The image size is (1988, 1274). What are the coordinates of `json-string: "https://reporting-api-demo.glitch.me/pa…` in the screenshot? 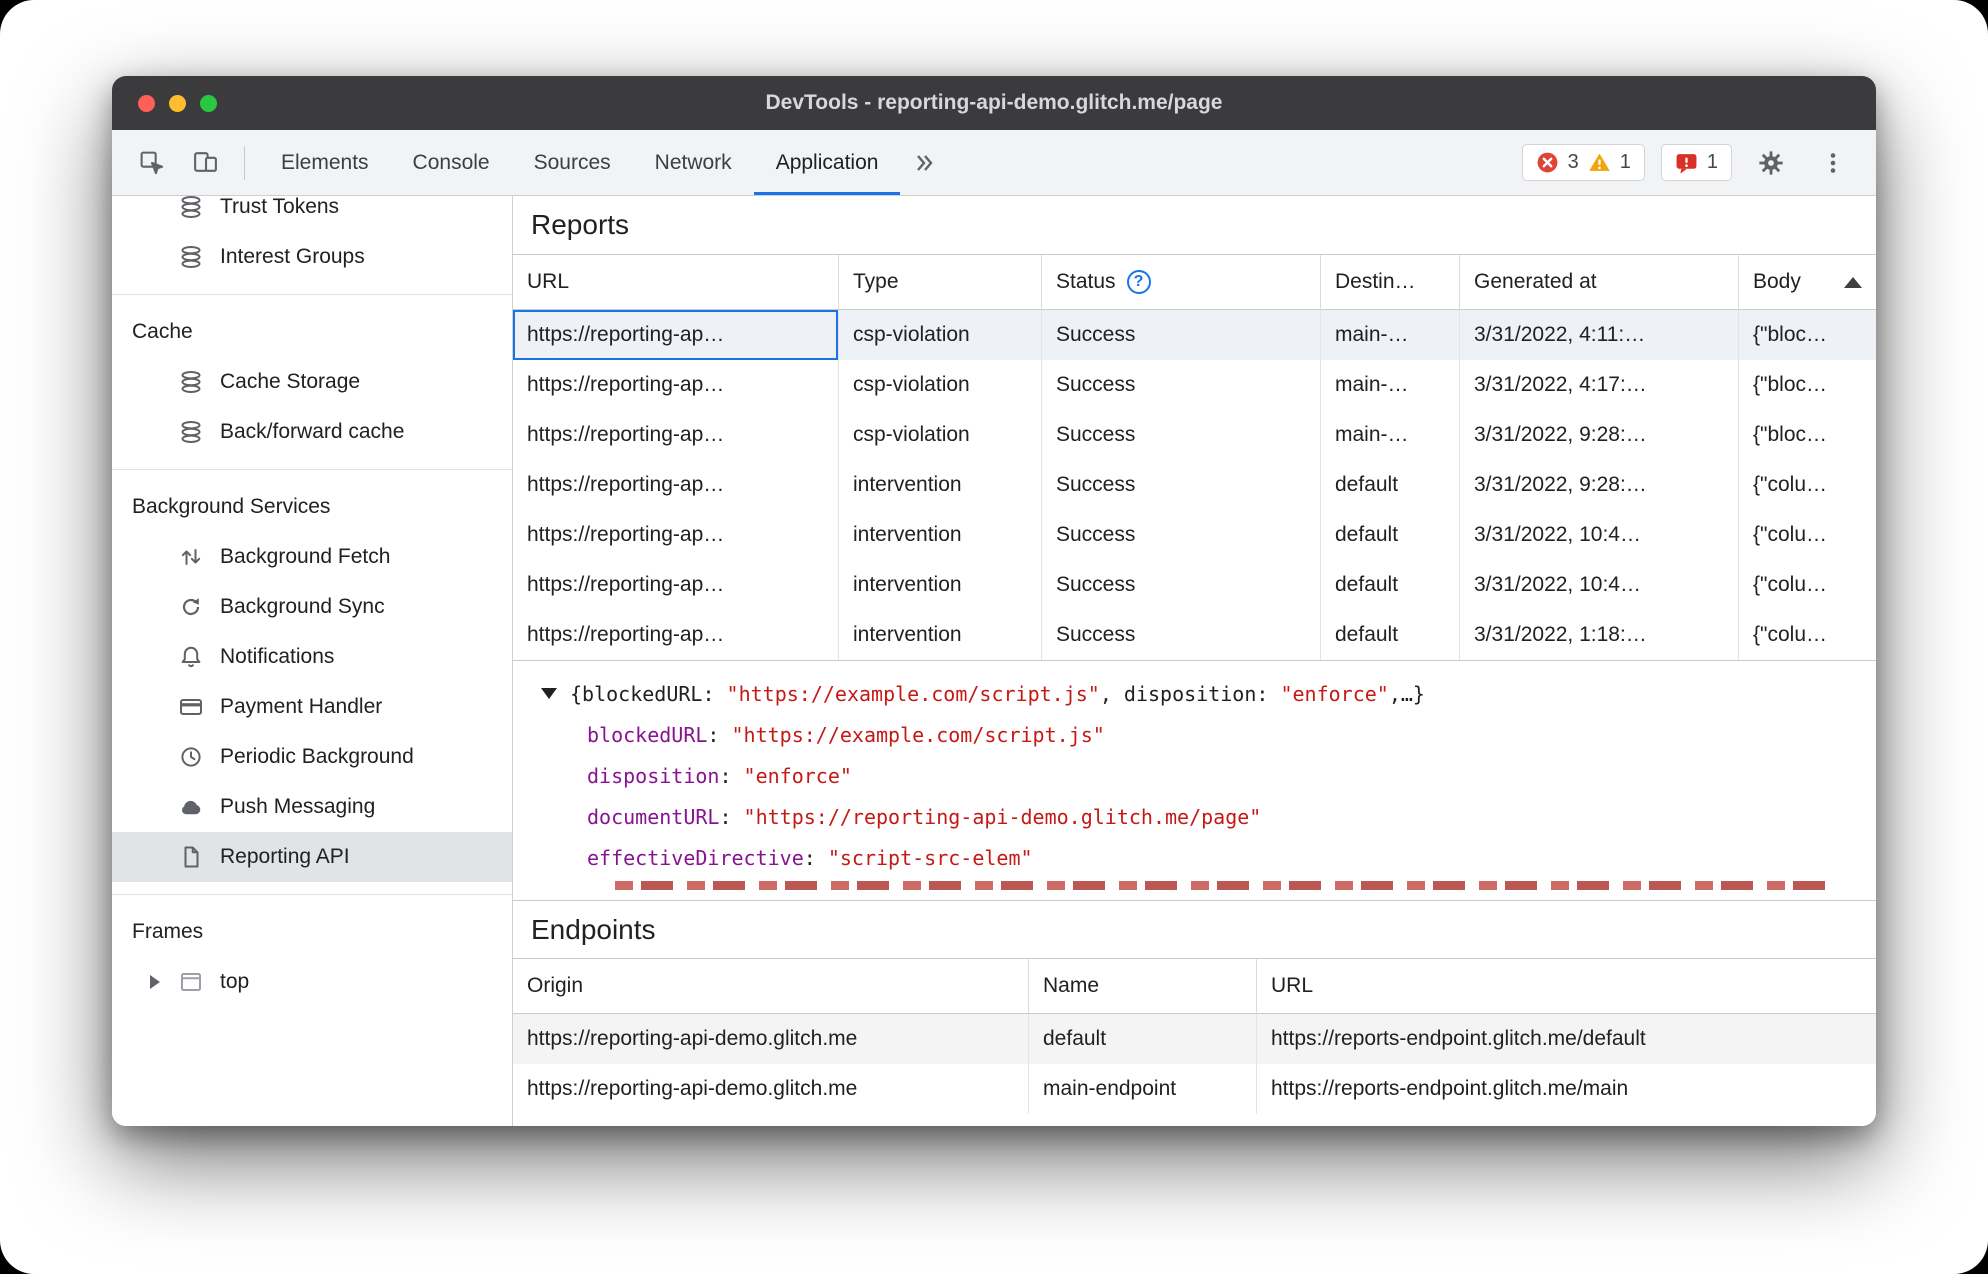 It's located at (1002, 816).